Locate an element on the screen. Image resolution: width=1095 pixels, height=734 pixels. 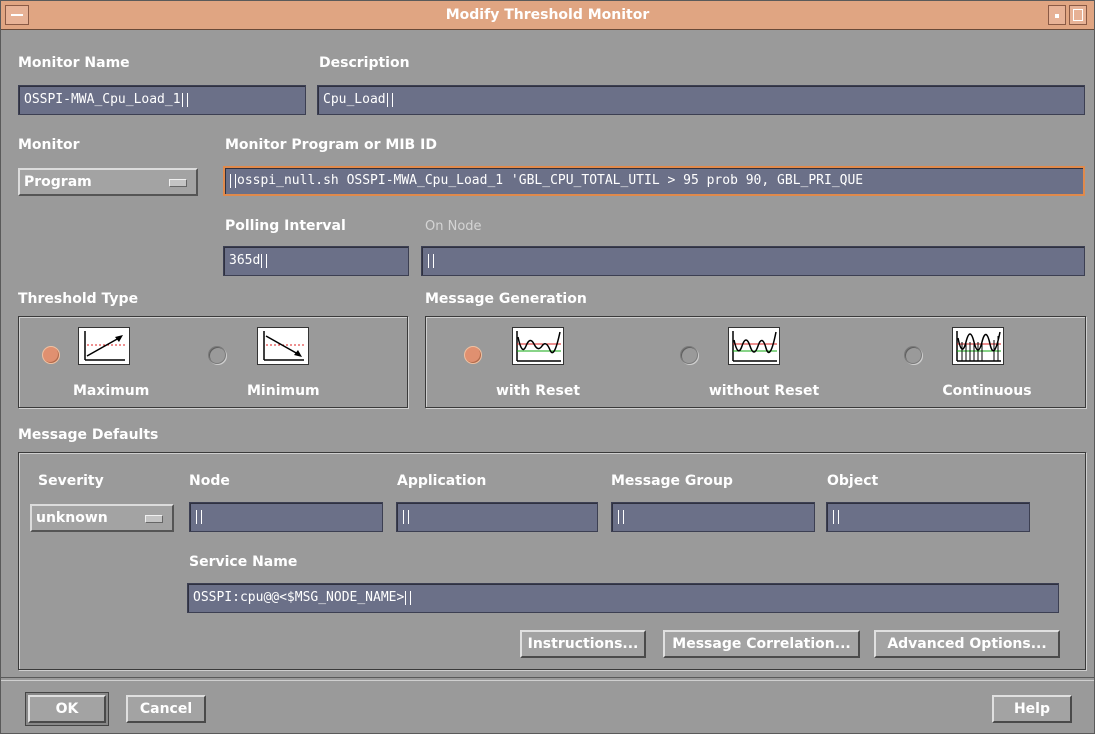
severity-select: unknown is located at coordinates (102, 518).